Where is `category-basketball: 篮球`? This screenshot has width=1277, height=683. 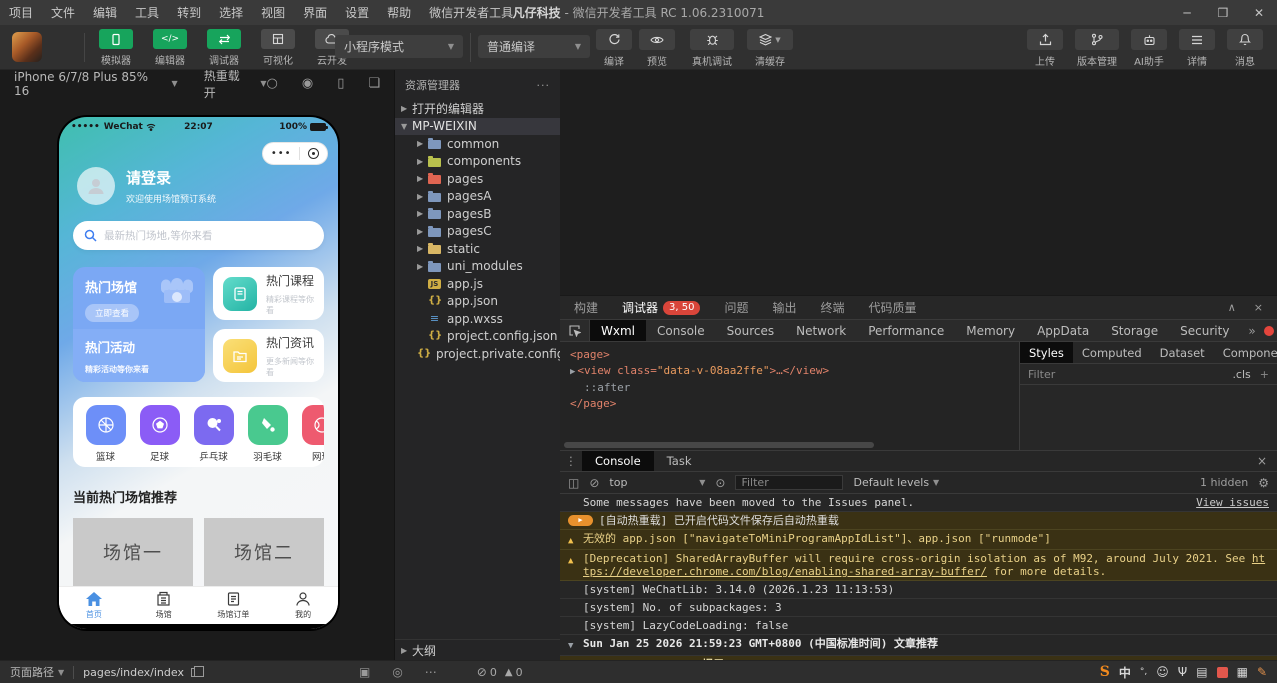 category-basketball: 篮球 is located at coordinates (105, 436).